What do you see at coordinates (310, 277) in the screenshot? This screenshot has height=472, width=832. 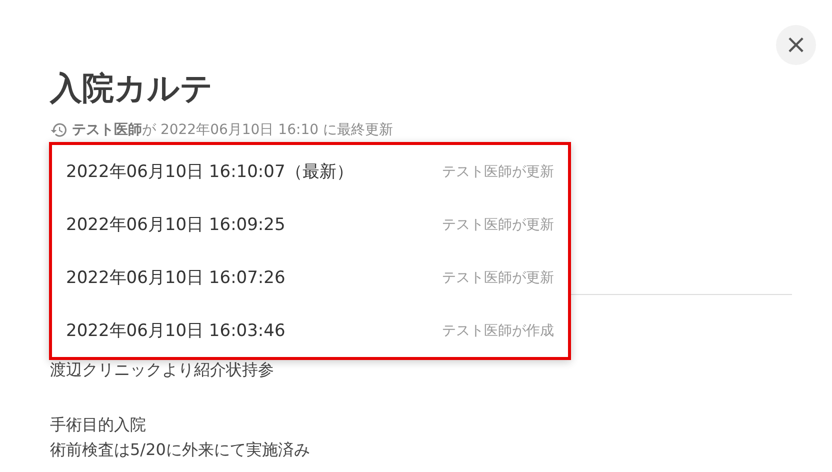 I see `history-item: 2022年06月10日 16:07:26 テスト医師が更新` at bounding box center [310, 277].